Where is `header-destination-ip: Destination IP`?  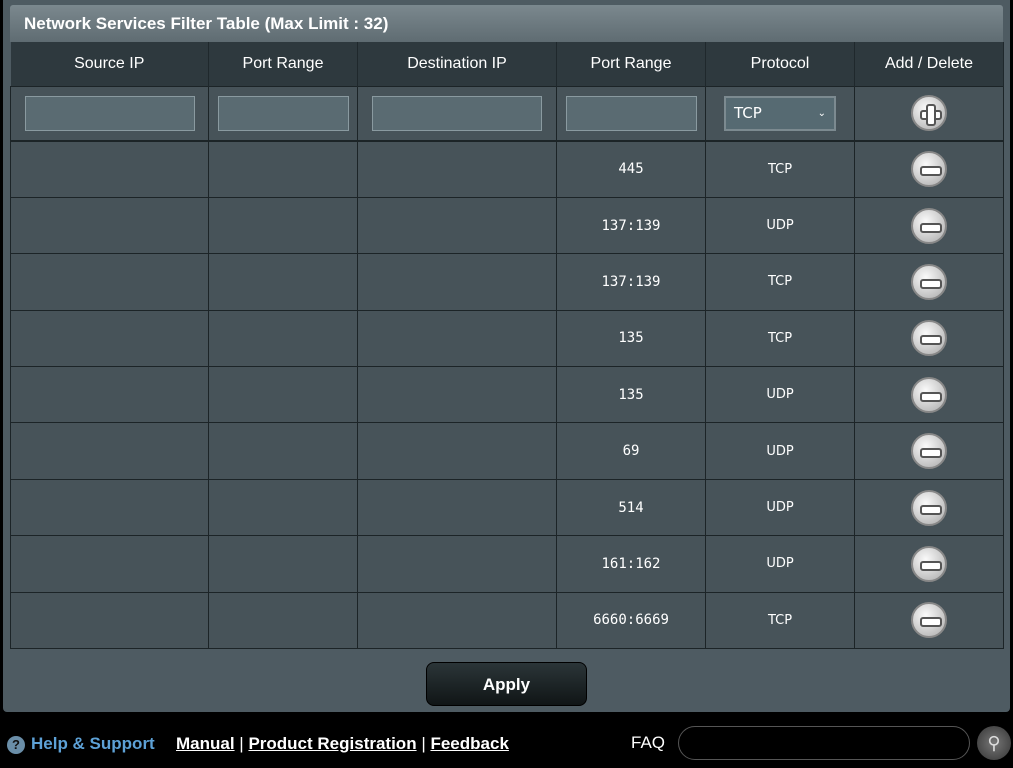 header-destination-ip: Destination IP is located at coordinates (457, 64).